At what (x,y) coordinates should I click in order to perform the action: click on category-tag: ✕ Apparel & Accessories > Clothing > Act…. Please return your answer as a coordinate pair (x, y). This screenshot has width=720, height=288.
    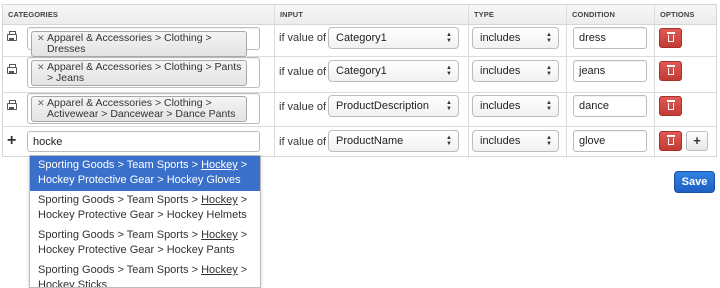
    Looking at the image, I should click on (139, 109).